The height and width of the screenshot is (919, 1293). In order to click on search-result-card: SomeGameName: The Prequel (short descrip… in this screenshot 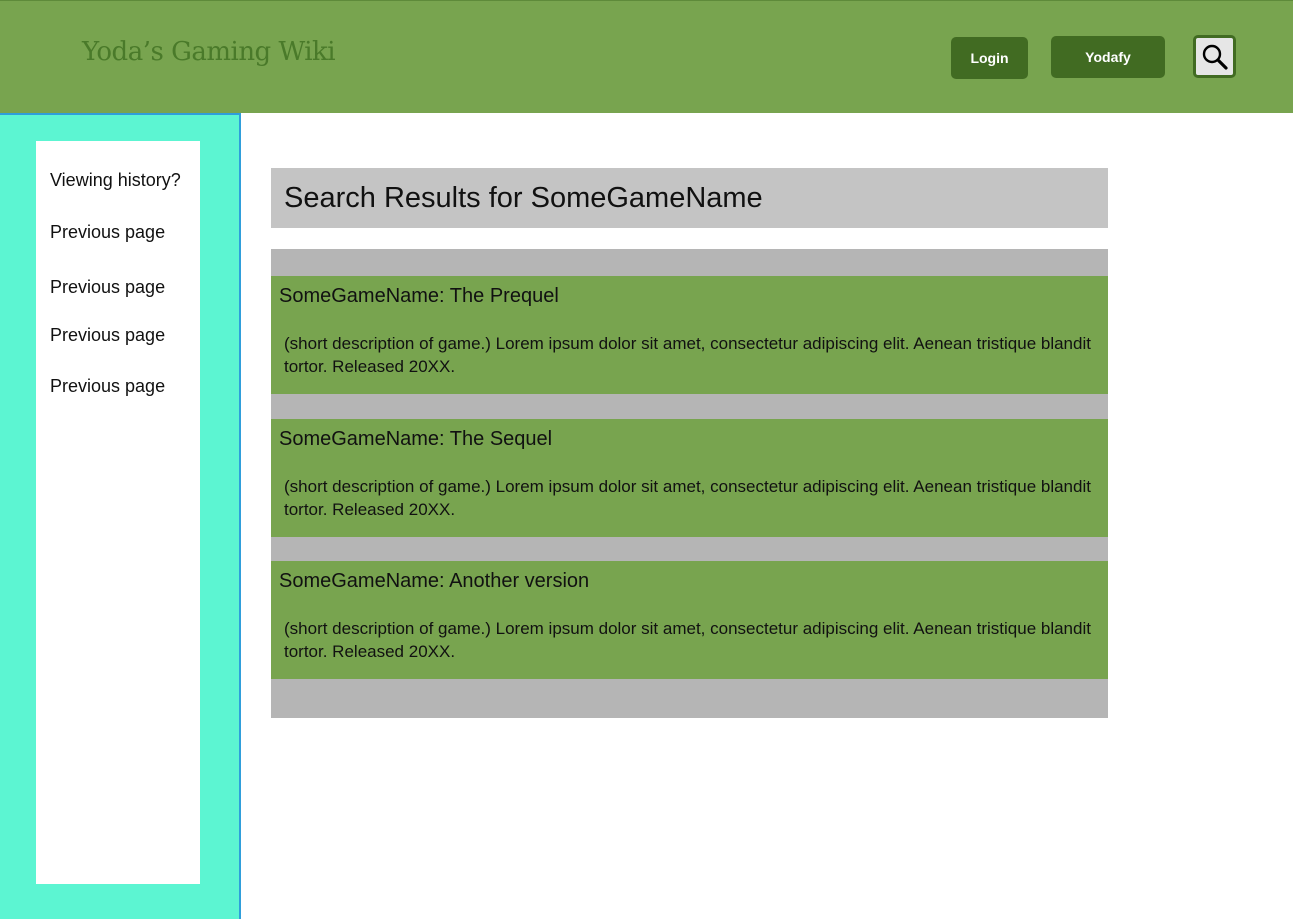, I will do `click(689, 335)`.